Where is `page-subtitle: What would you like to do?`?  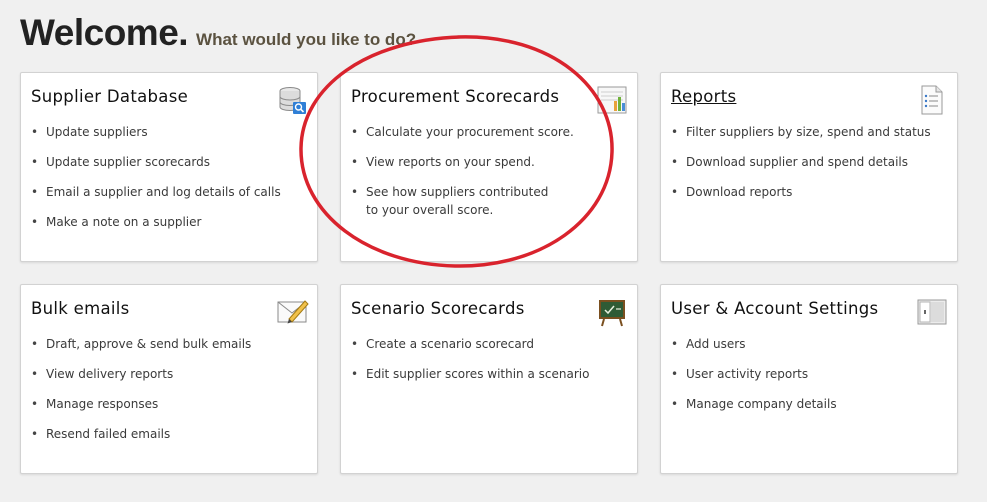 page-subtitle: What would you like to do? is located at coordinates (306, 39).